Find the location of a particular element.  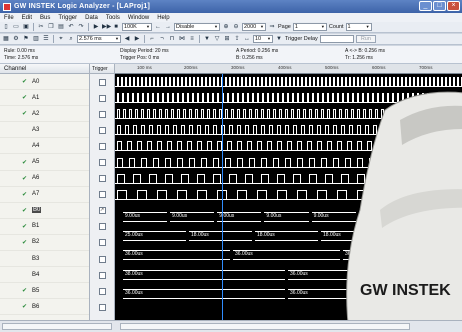

step-forward-icon: ▶ is located at coordinates (137, 39).